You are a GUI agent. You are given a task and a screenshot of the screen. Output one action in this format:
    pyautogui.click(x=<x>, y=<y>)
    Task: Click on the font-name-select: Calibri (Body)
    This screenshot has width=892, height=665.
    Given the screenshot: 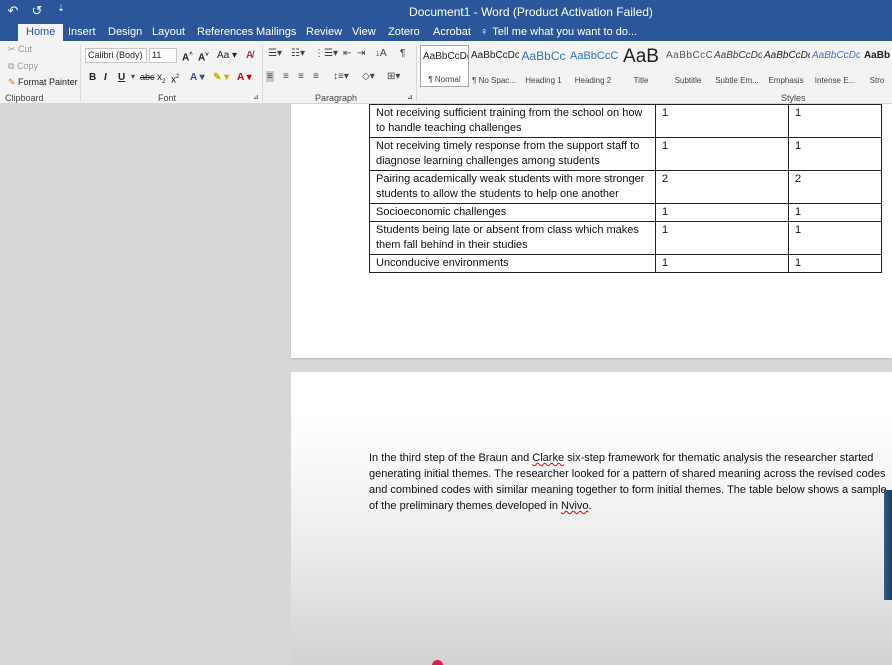 What is the action you would take?
    pyautogui.click(x=116, y=55)
    